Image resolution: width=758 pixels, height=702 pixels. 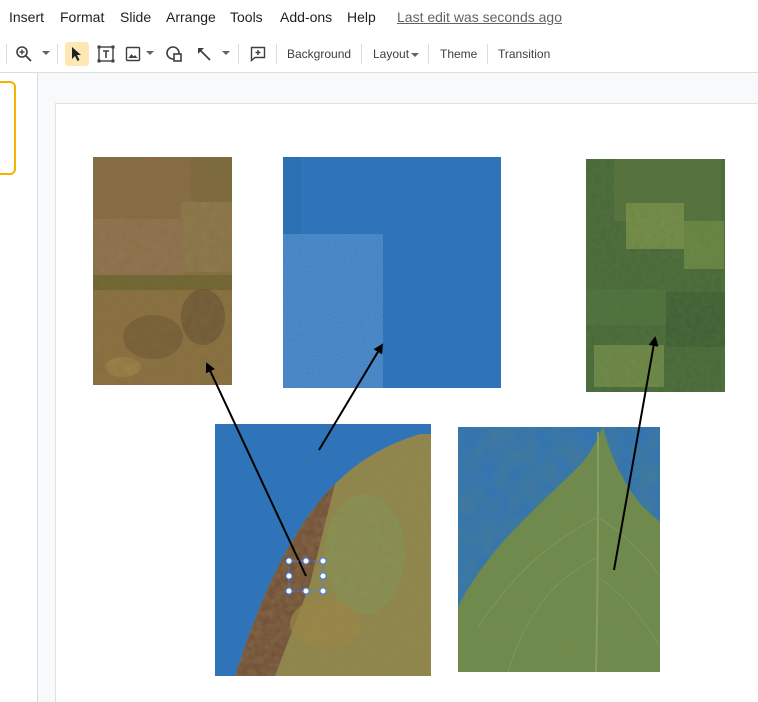 What do you see at coordinates (26, 17) in the screenshot?
I see `menu-insert: Insert` at bounding box center [26, 17].